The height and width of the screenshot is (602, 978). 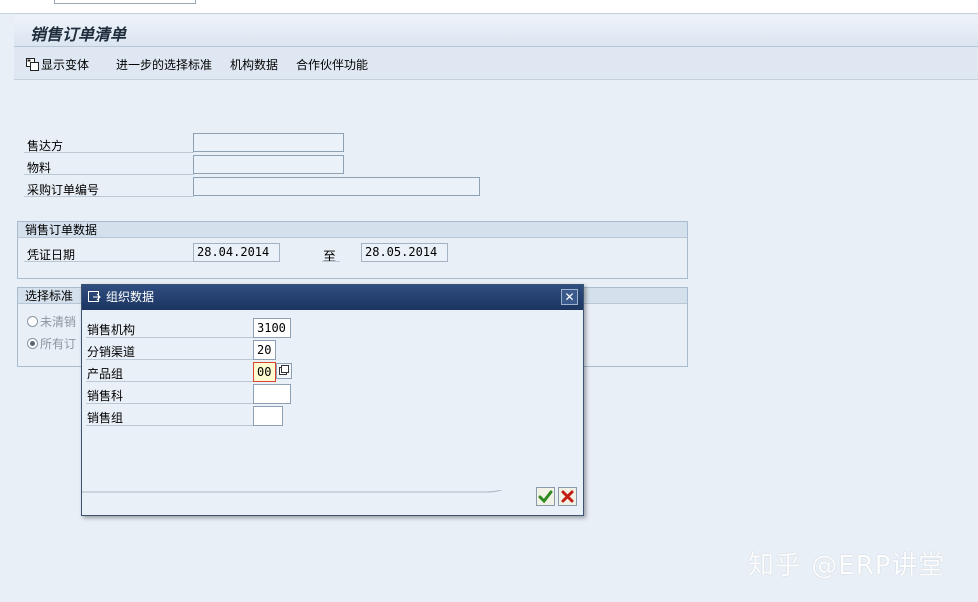 What do you see at coordinates (268, 416) in the screenshot?
I see `sales-group-input` at bounding box center [268, 416].